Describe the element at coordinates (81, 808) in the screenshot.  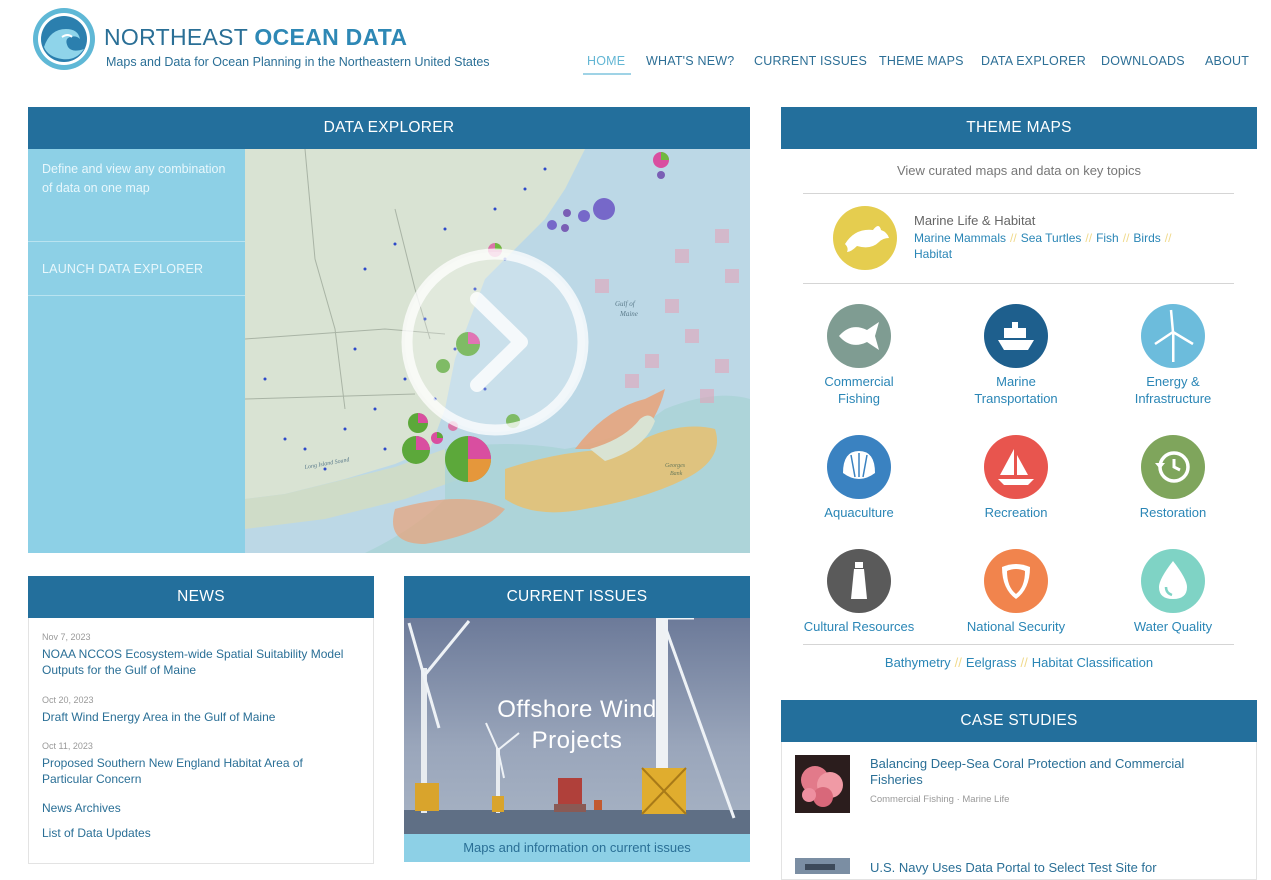
I see `news-archives-link: News Archives` at that location.